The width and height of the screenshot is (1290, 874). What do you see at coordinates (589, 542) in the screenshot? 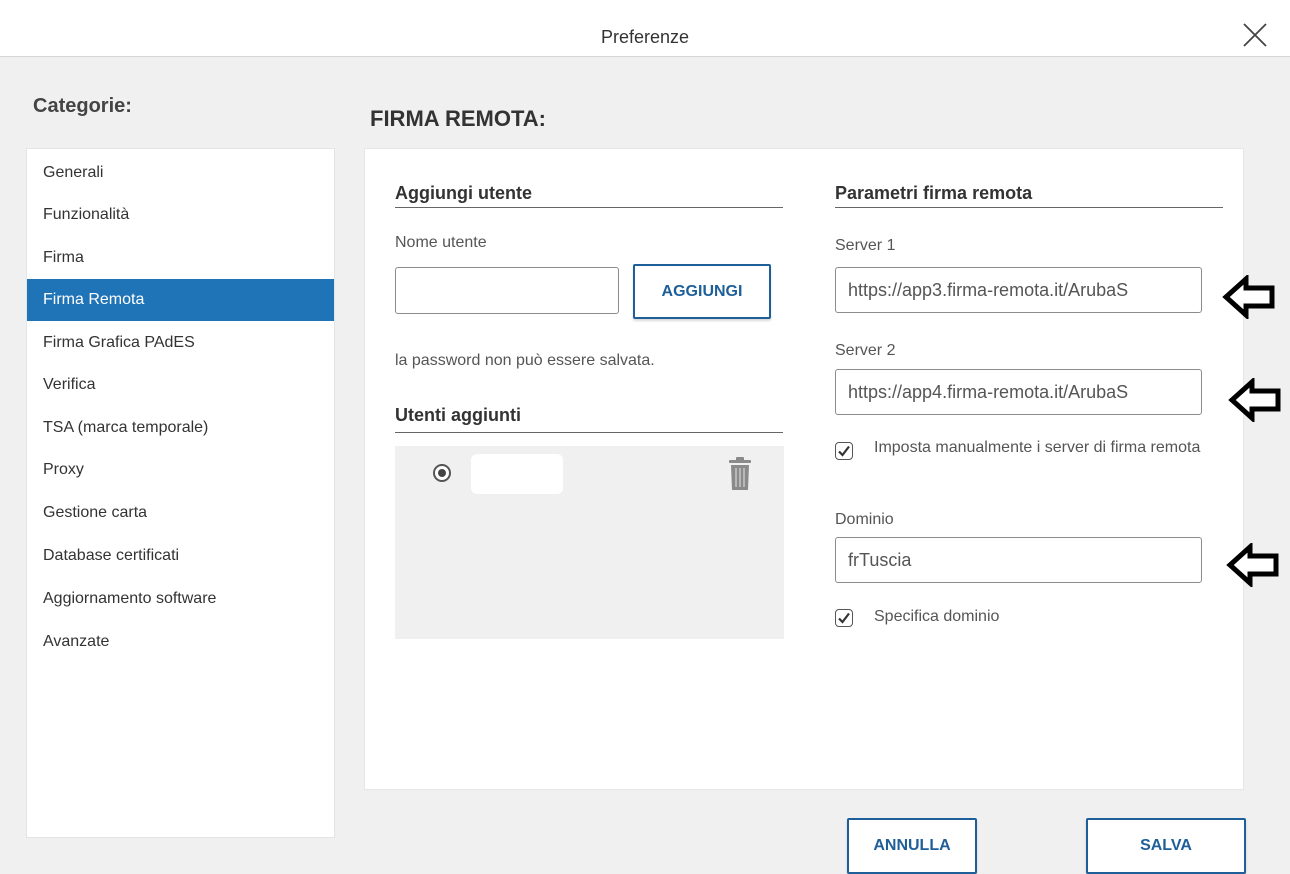
I see `added-users-list` at bounding box center [589, 542].